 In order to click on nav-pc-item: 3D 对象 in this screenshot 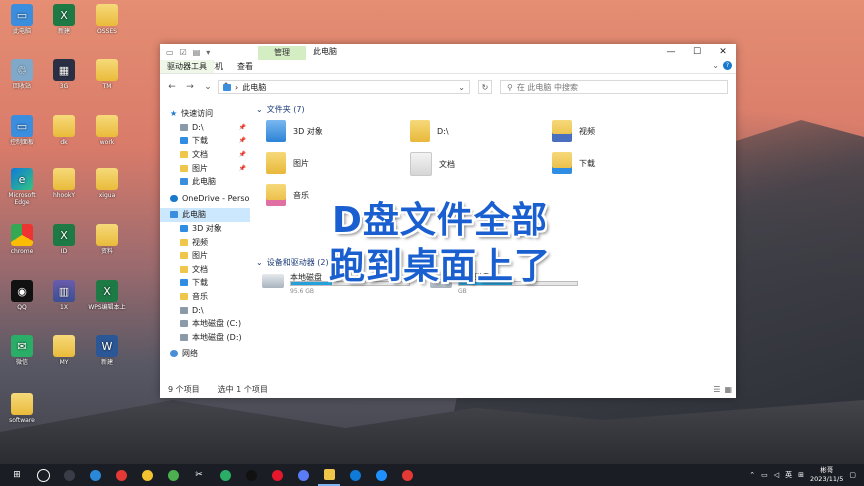, I will do `click(205, 229)`.